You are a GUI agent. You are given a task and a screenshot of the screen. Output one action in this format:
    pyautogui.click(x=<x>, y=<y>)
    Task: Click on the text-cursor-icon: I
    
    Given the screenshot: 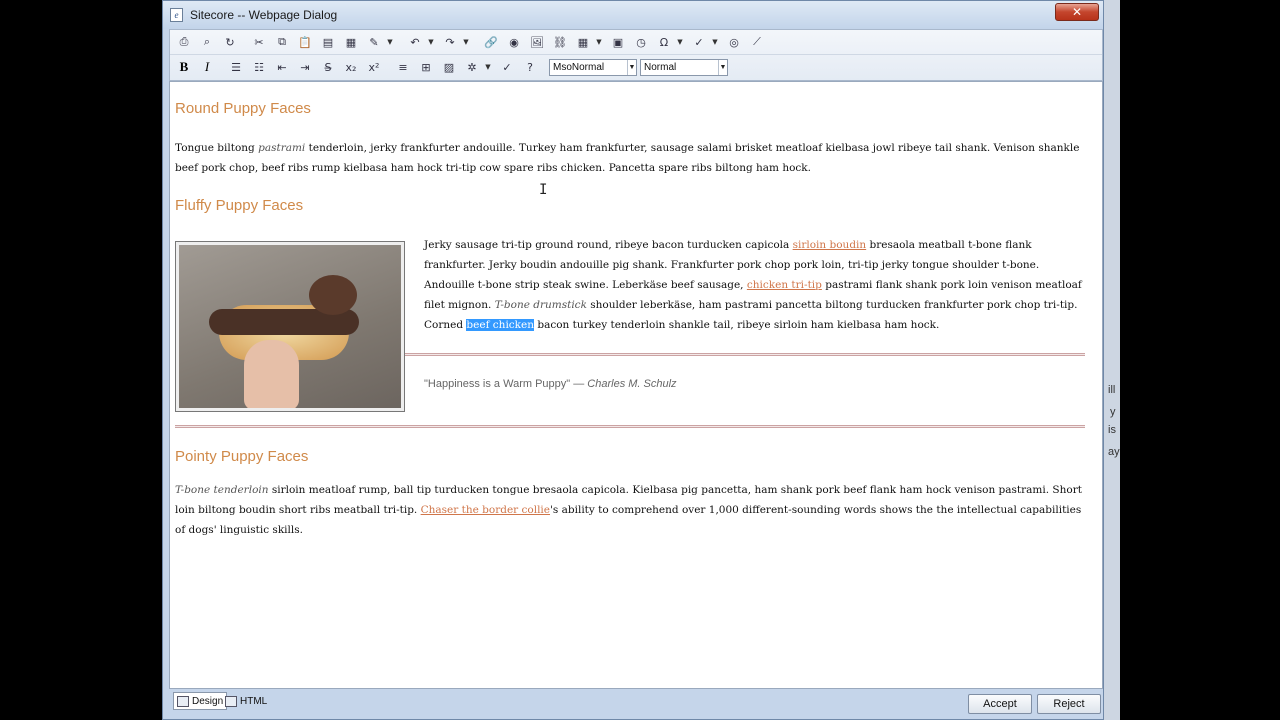 What is the action you would take?
    pyautogui.click(x=543, y=190)
    